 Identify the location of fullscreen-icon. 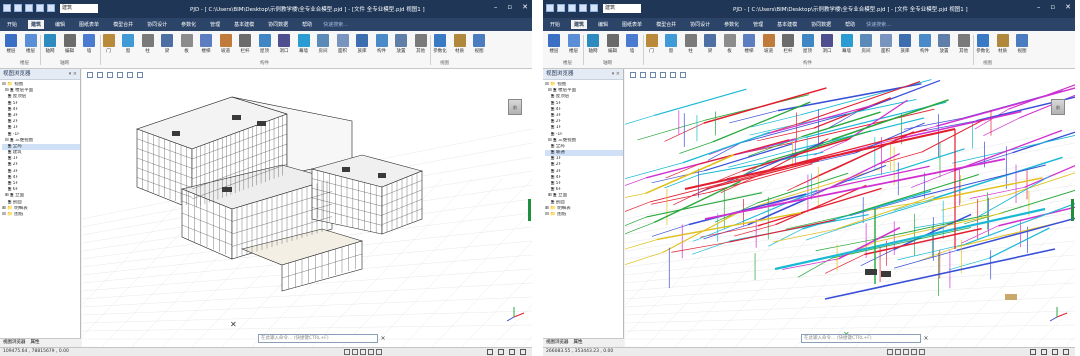
(523, 352).